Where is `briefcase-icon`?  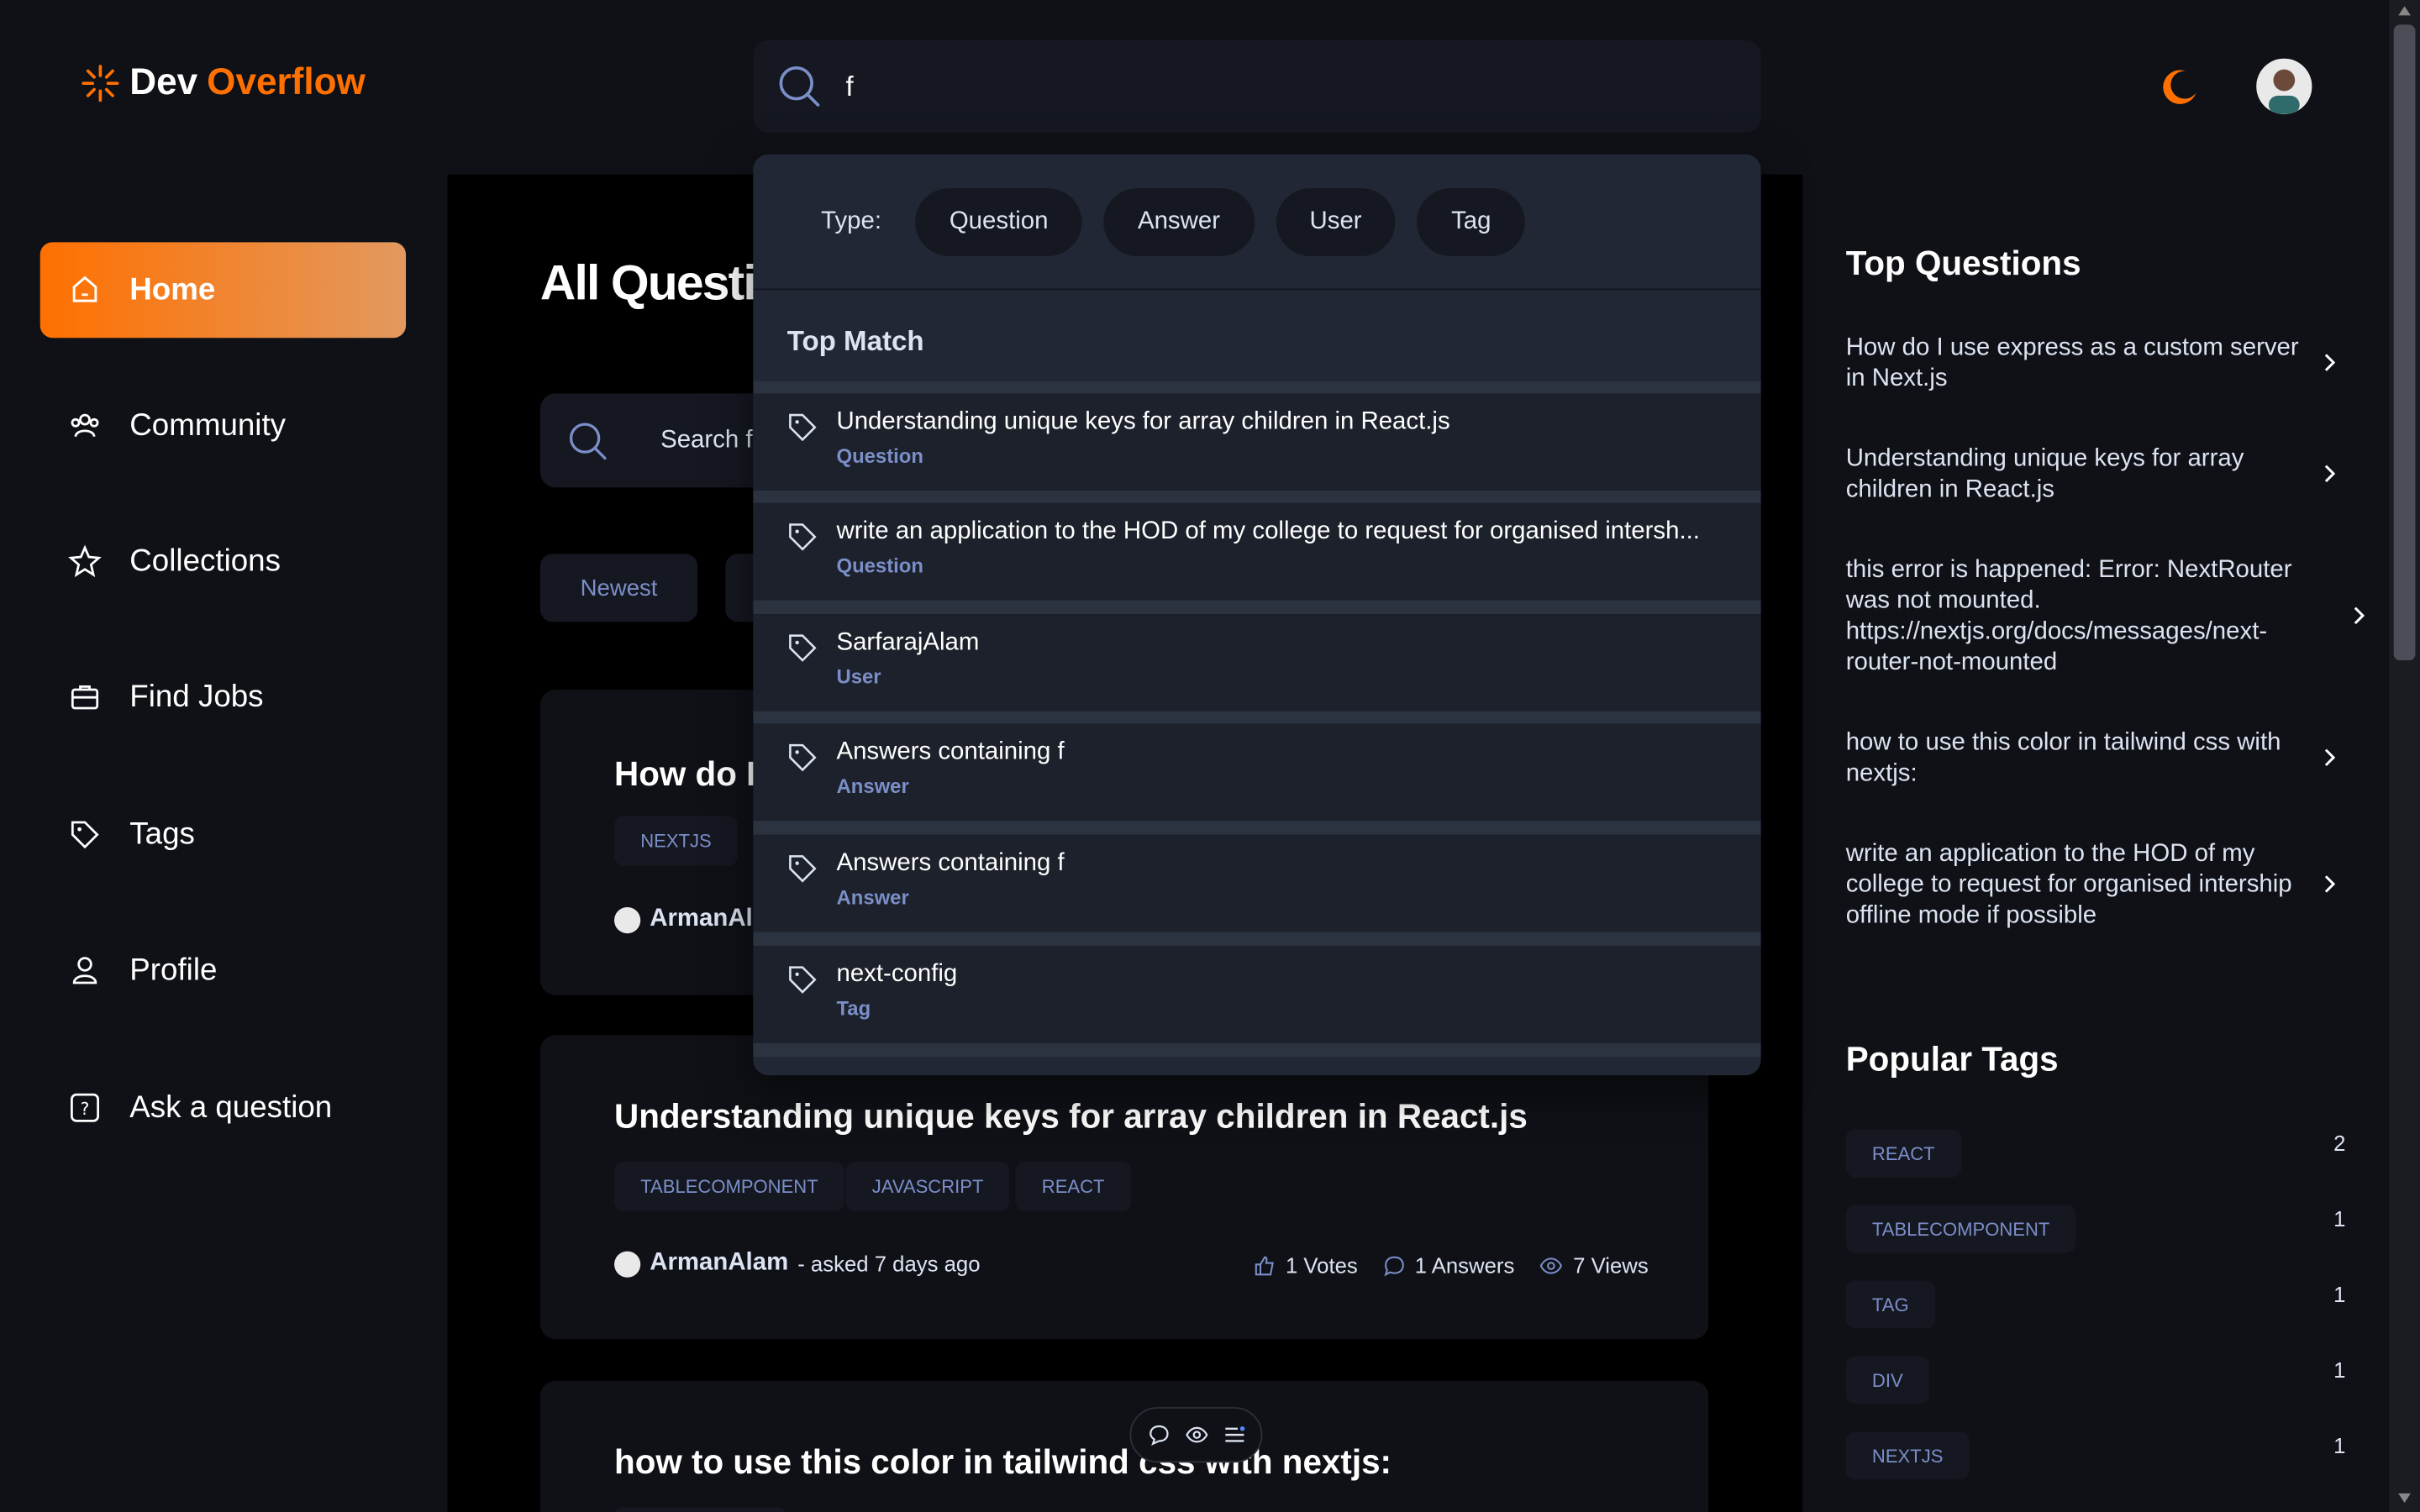 briefcase-icon is located at coordinates (85, 697).